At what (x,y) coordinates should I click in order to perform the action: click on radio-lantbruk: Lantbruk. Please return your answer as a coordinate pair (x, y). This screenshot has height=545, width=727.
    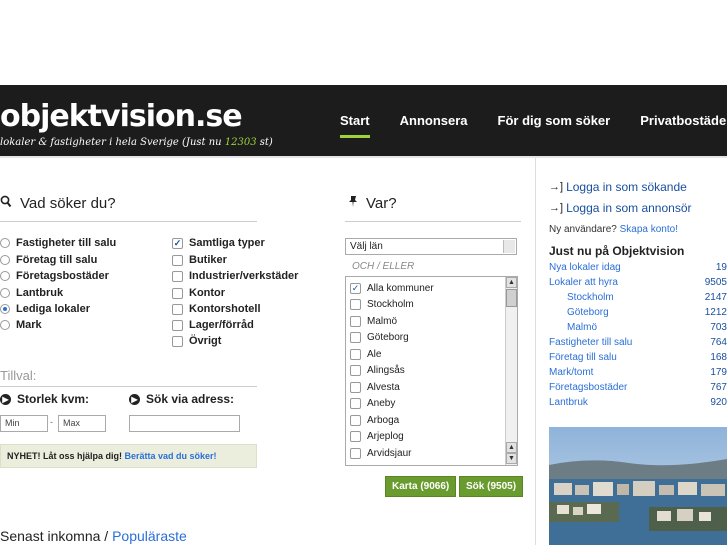
    Looking at the image, I should click on (31, 293).